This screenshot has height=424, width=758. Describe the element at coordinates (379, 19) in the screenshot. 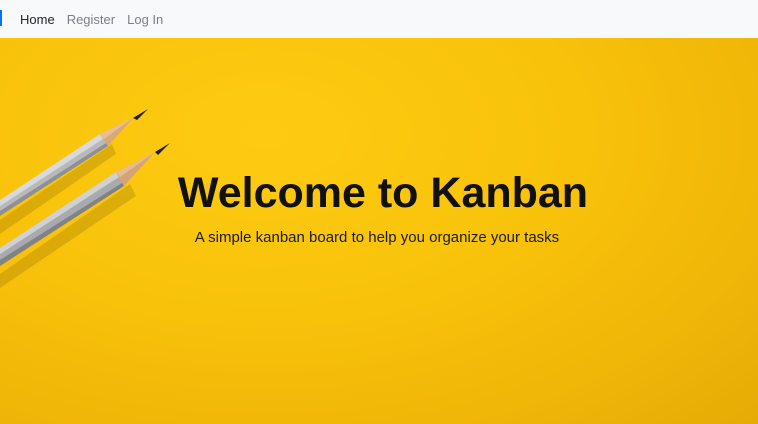

I see `top-navbar: Home Register Log In` at that location.